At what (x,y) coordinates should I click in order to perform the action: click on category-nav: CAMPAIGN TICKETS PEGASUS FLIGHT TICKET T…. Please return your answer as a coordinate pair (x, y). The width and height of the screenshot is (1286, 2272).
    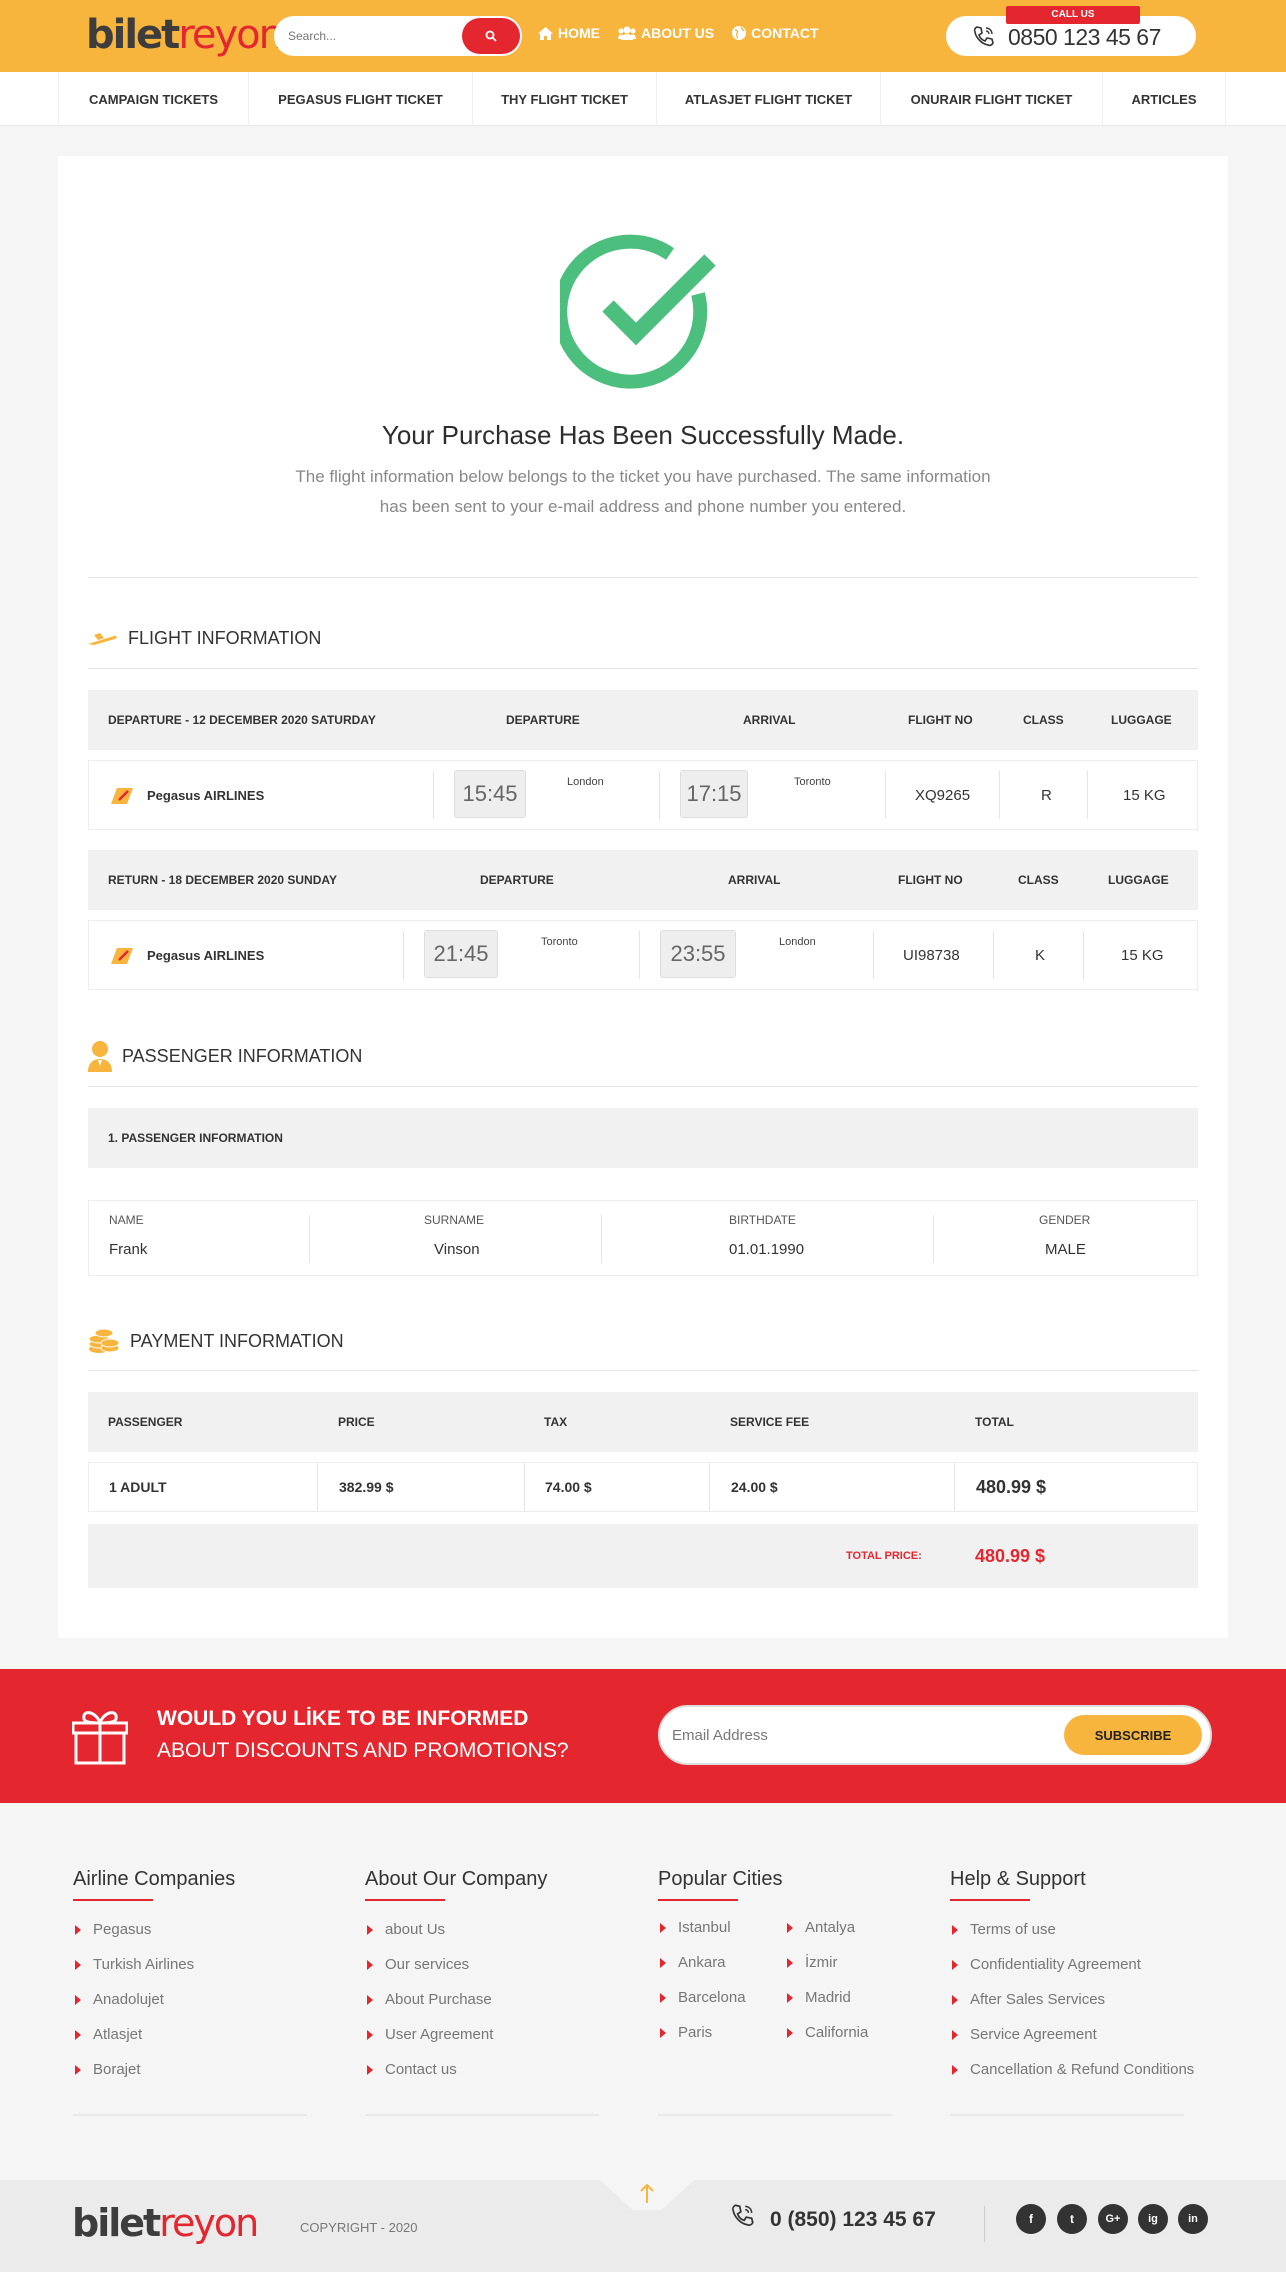
    Looking at the image, I should click on (643, 99).